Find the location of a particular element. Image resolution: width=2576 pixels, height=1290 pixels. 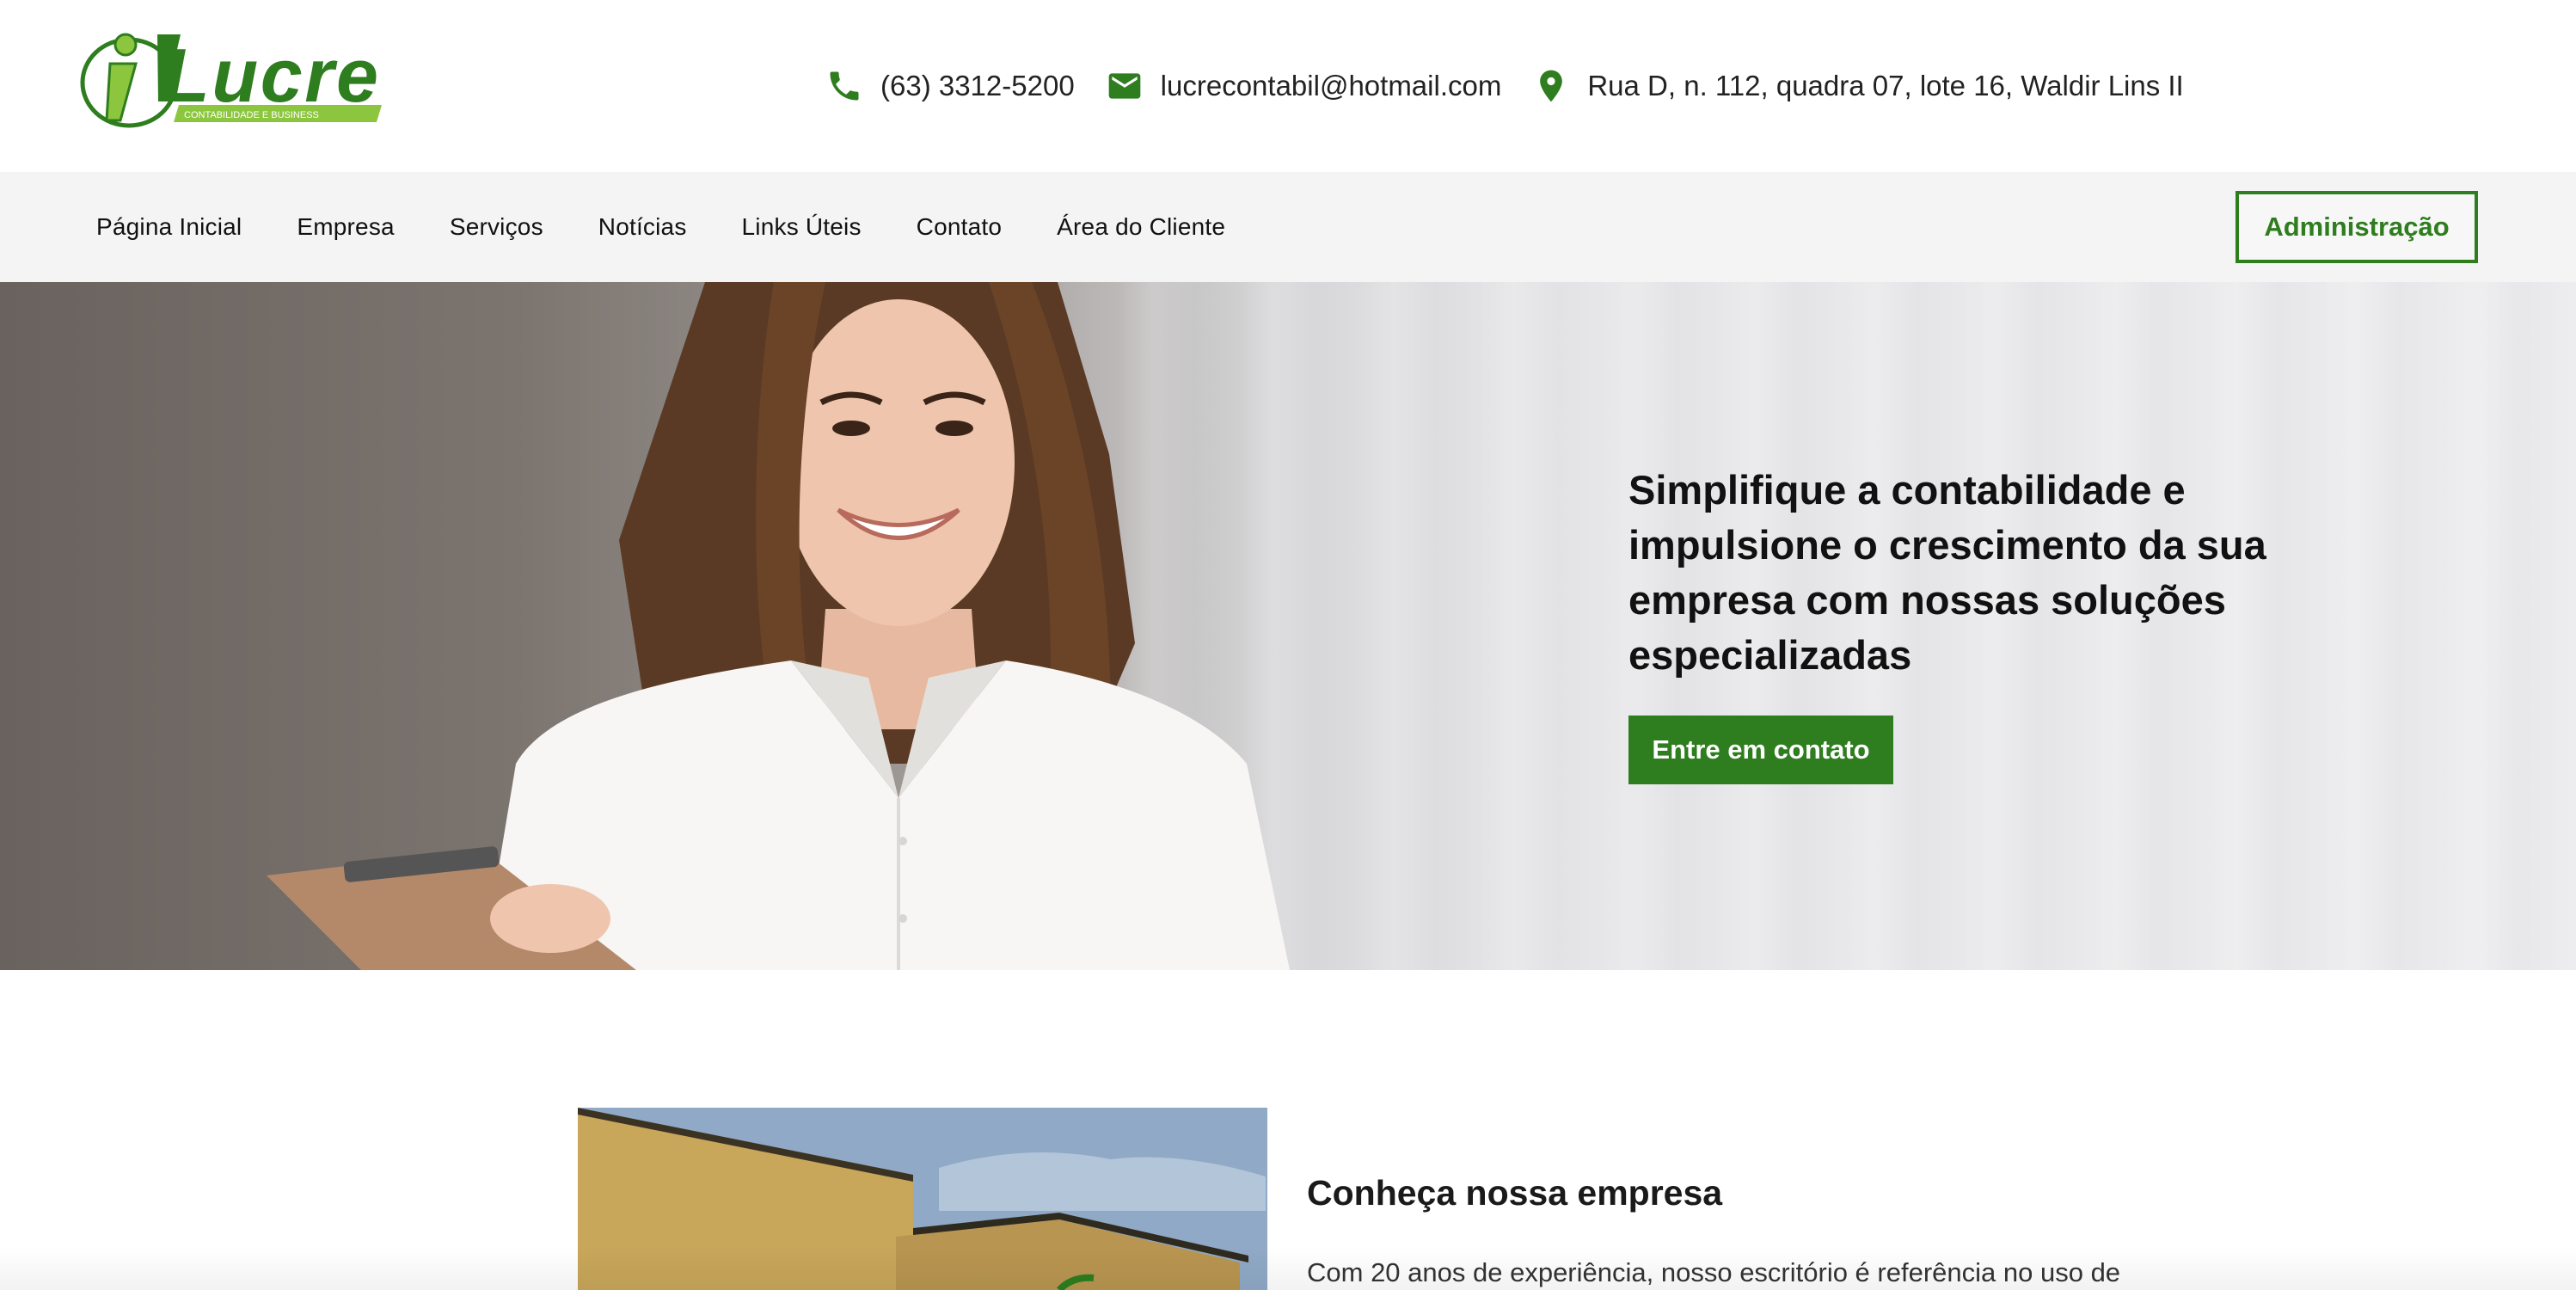

lucre-logo: Lucre CONTABILIDADE E BUSINESS is located at coordinates (229, 80).